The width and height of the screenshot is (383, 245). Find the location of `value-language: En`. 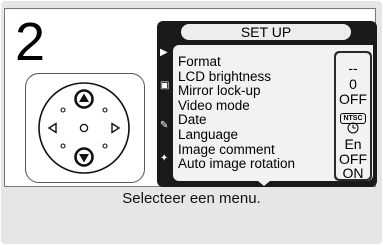

value-language: En is located at coordinates (353, 144).